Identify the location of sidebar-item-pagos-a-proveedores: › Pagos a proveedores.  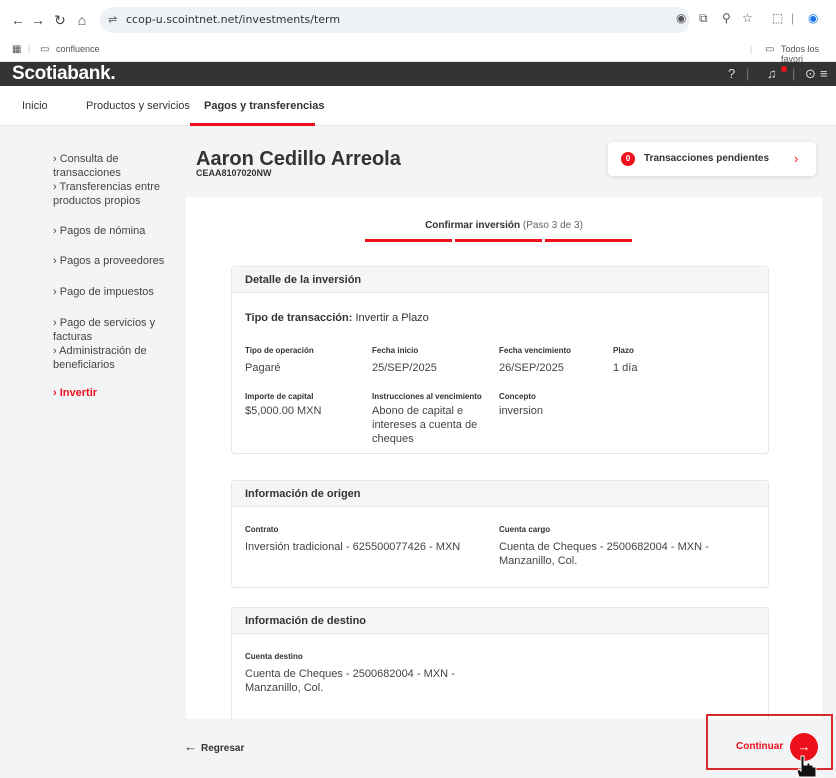
(118, 261).